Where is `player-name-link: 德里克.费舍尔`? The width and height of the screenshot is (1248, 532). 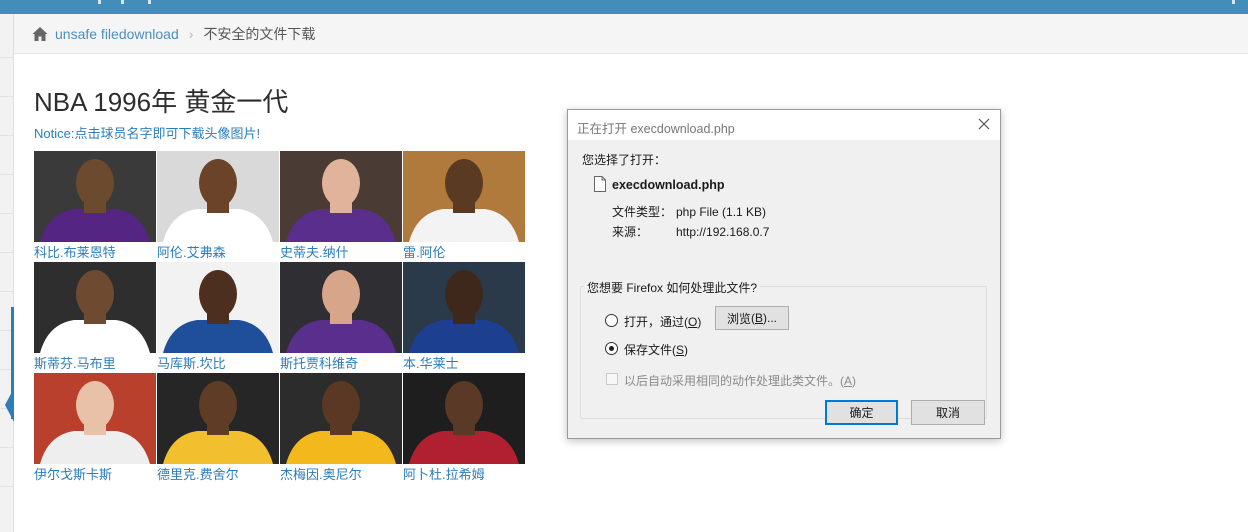 player-name-link: 德里克.费舍尔 is located at coordinates (198, 473).